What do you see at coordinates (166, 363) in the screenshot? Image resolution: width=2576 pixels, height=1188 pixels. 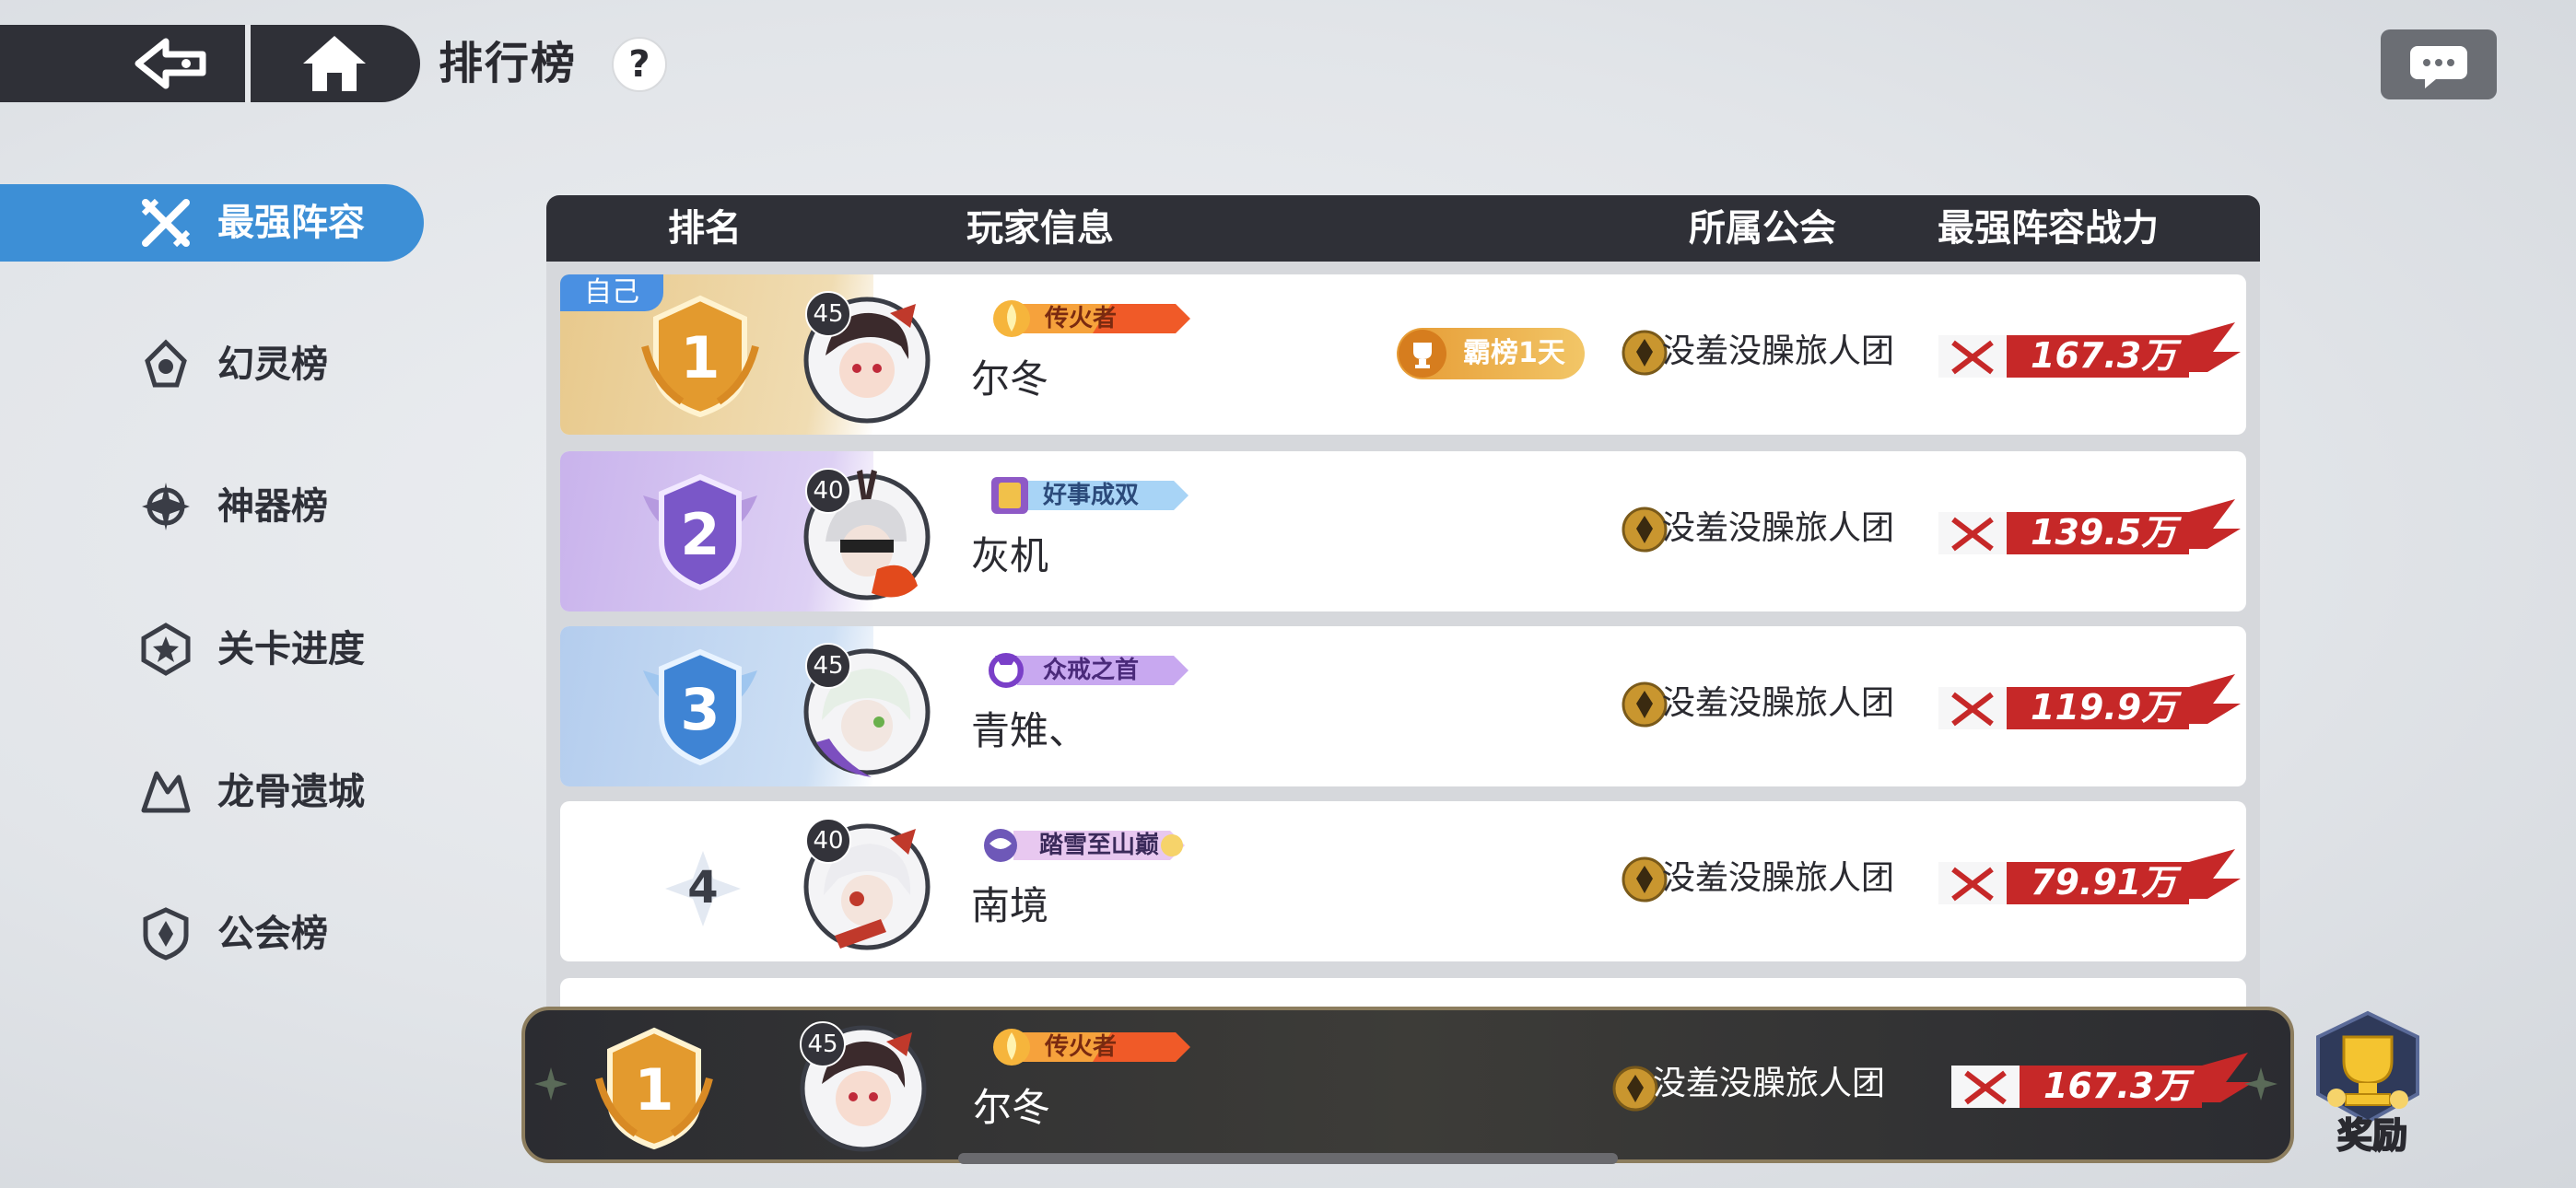 I see `spirit-icon` at bounding box center [166, 363].